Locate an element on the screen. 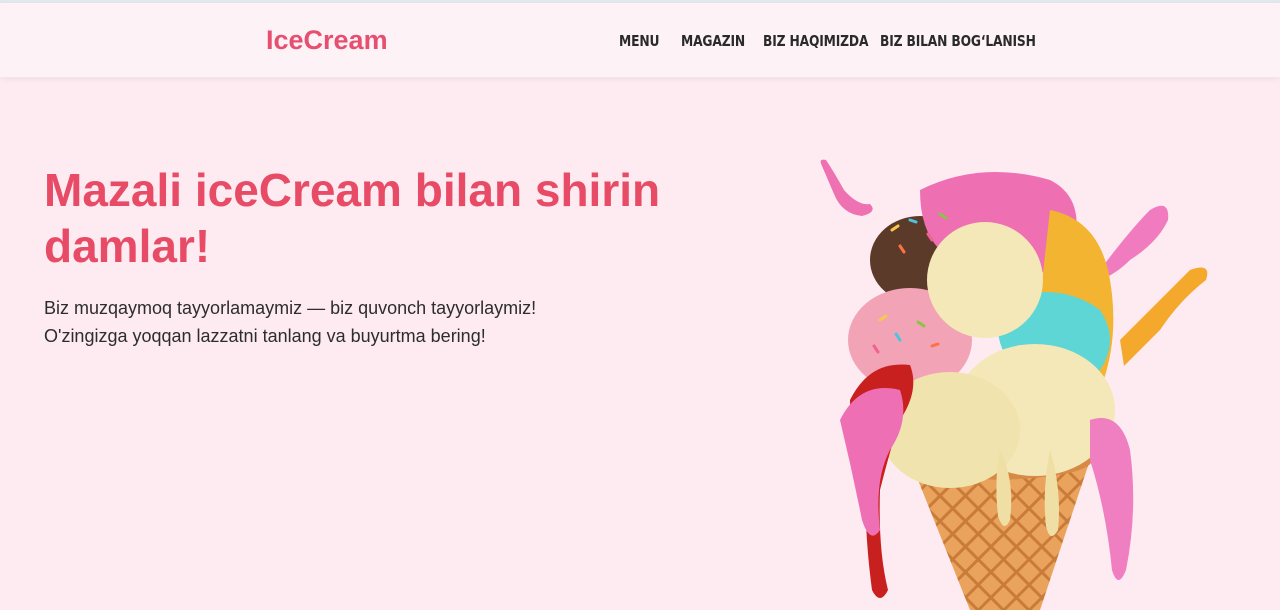 The width and height of the screenshot is (1280, 610). nav-link-about: BIZ HAQIMIZDA is located at coordinates (815, 41).